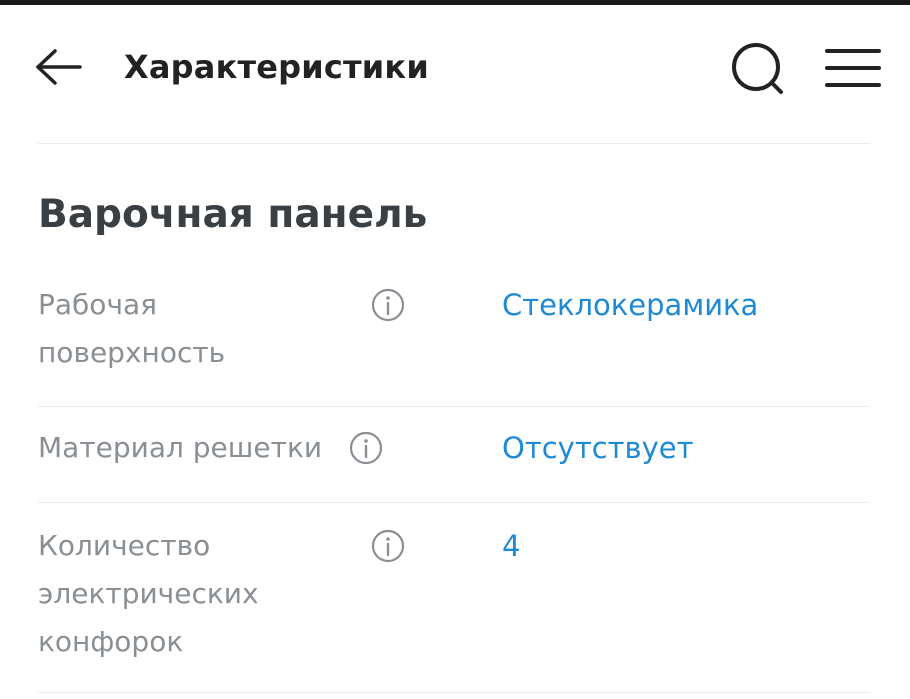 This screenshot has height=699, width=910. I want to click on search-icon, so click(757, 68).